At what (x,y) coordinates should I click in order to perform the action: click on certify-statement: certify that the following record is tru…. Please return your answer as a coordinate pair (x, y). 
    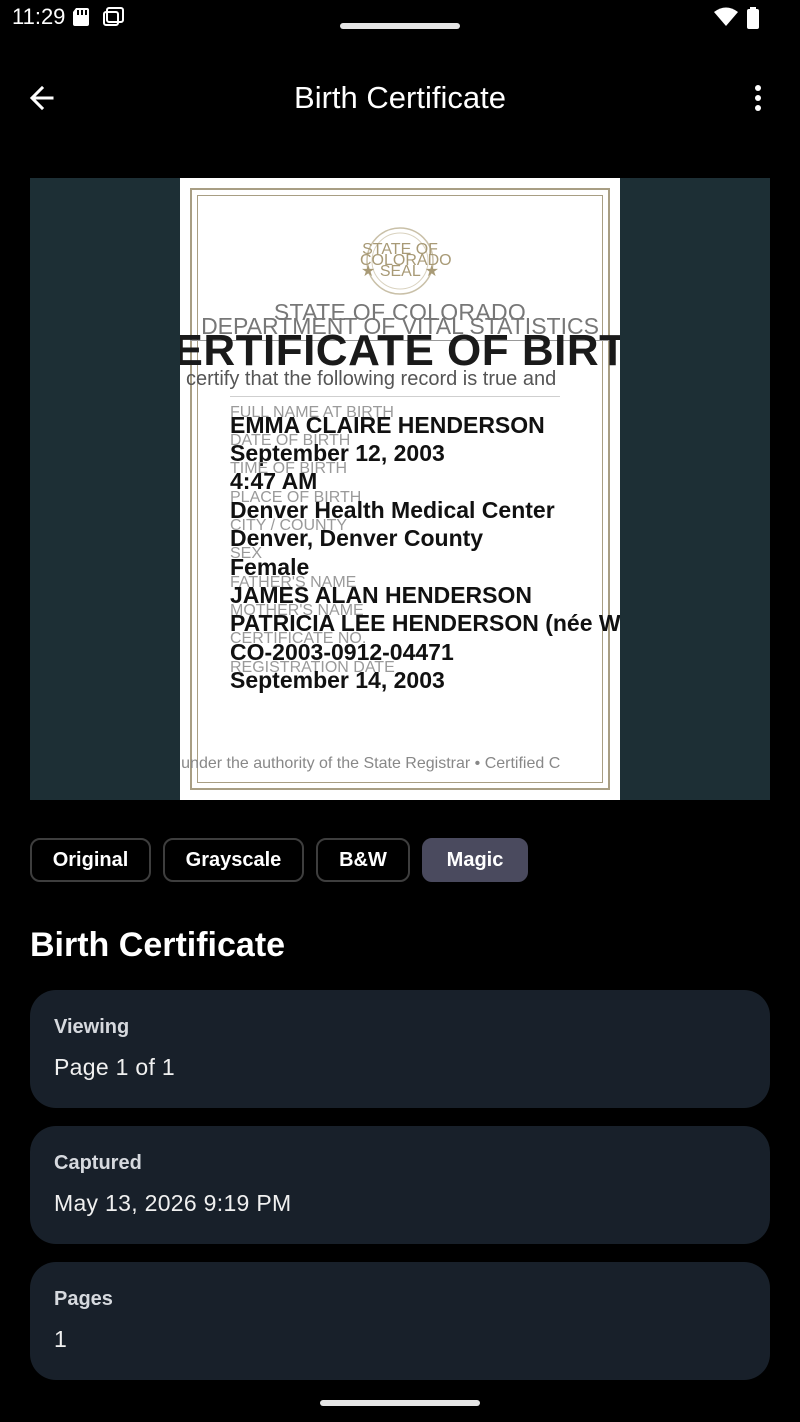
    Looking at the image, I should click on (371, 379).